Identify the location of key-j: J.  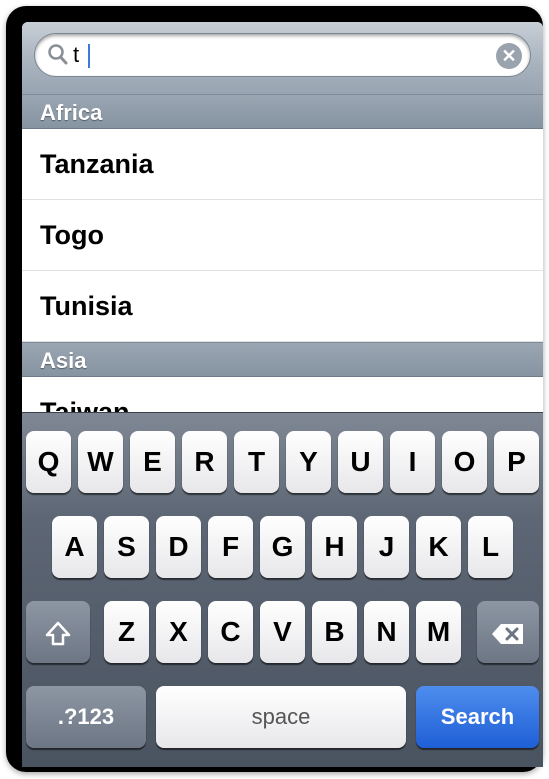
(386, 547).